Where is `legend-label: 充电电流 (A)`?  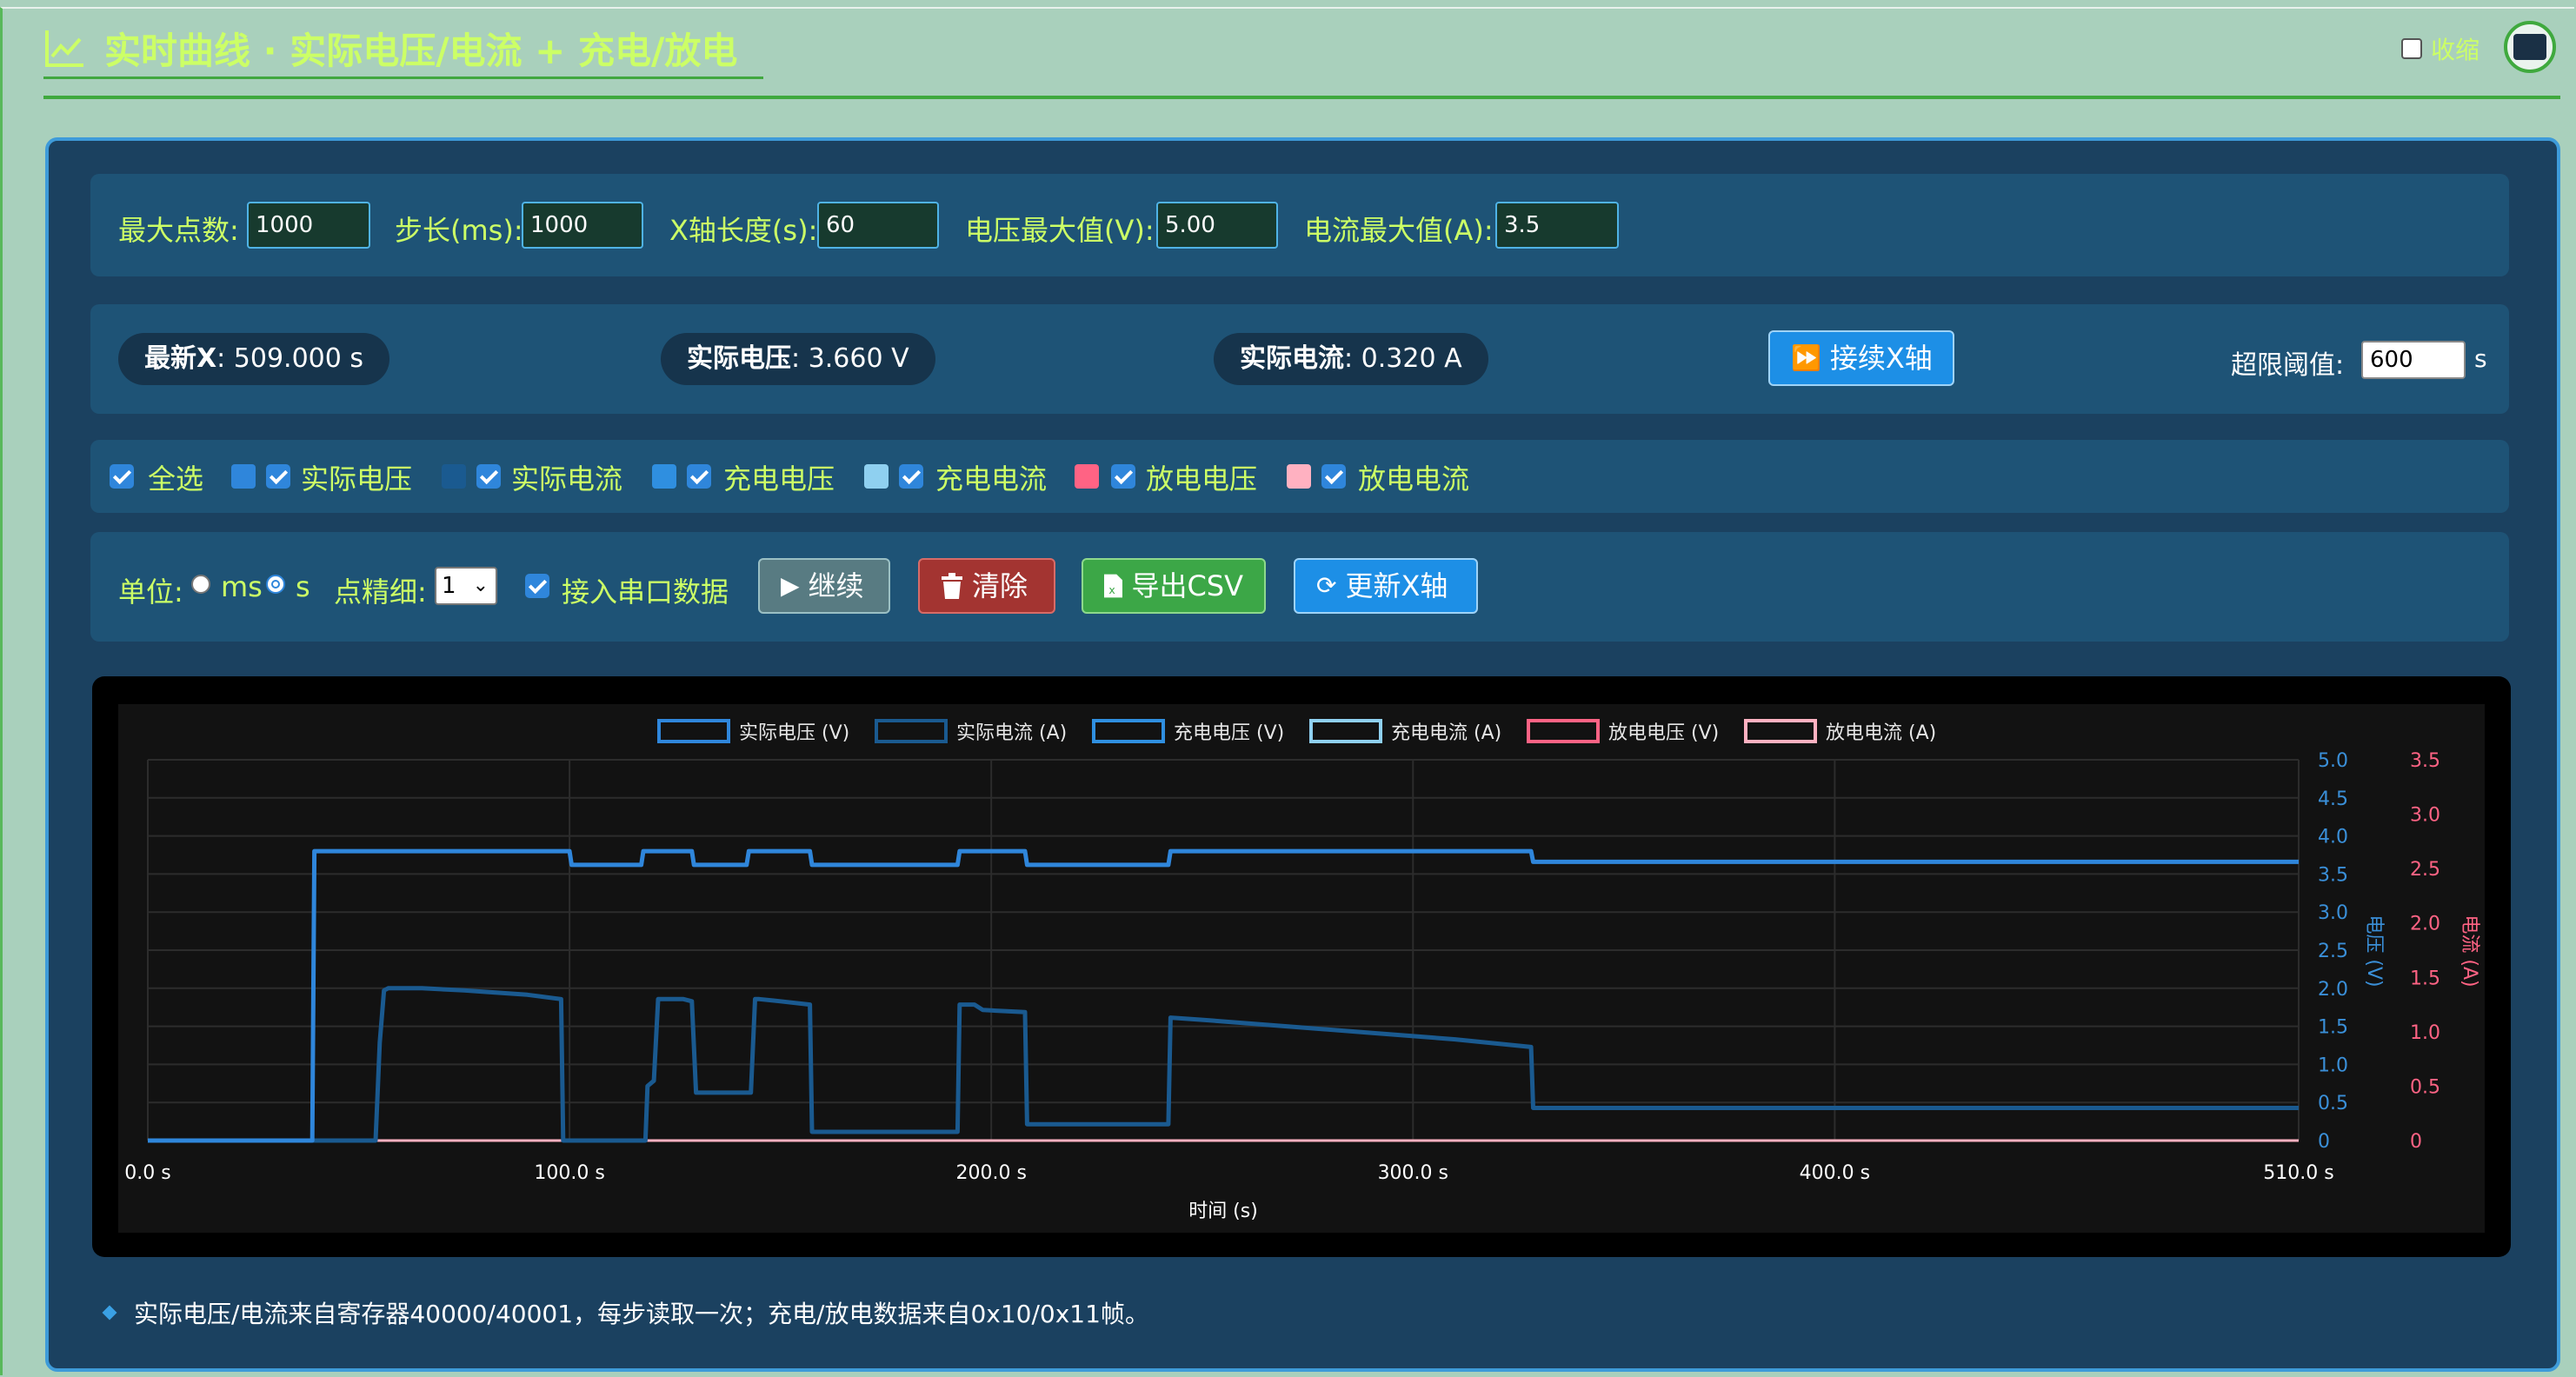
legend-label: 充电电流 (A) is located at coordinates (1446, 733).